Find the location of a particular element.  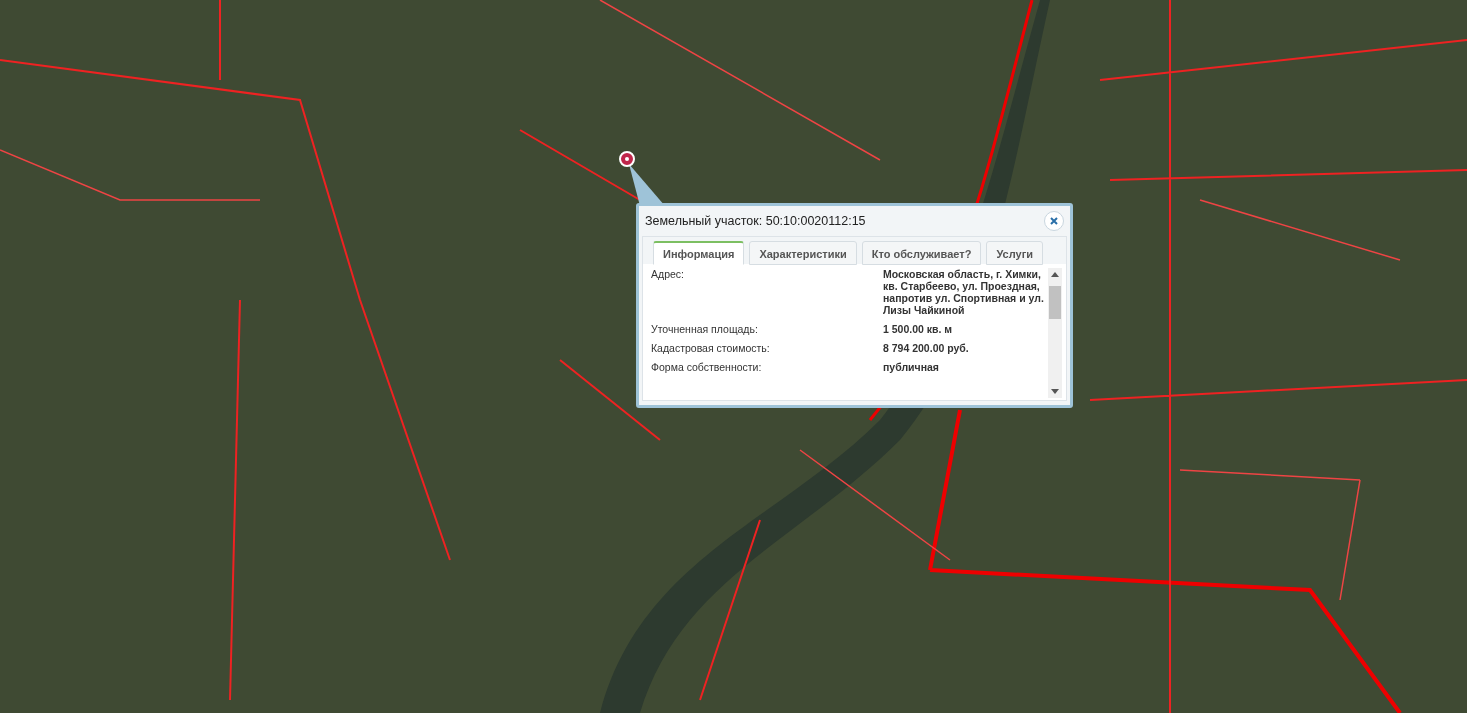

field-value: 1 500.00 кв. м is located at coordinates (918, 329).